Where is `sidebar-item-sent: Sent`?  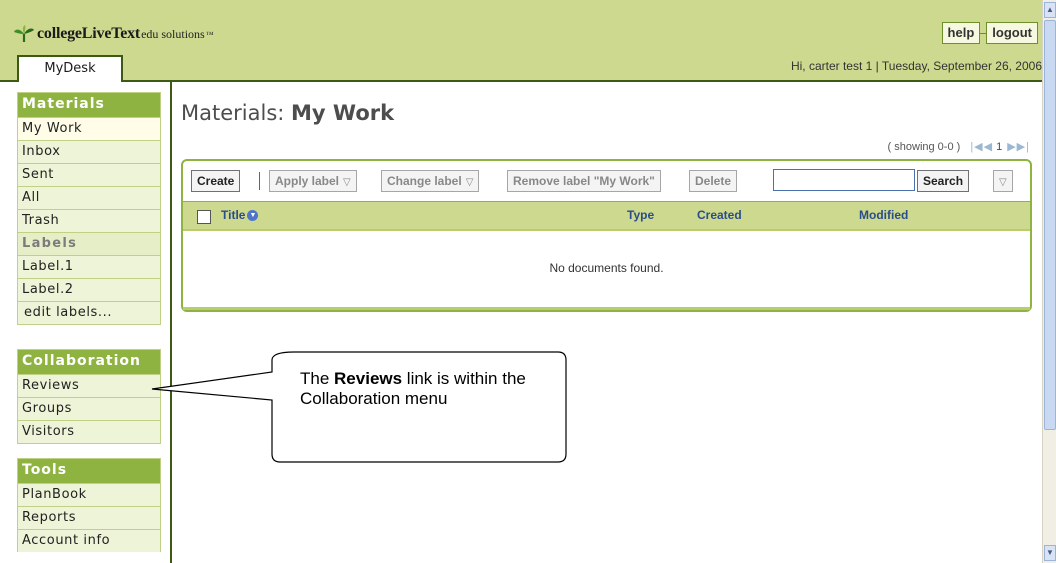
sidebar-item-sent: Sent is located at coordinates (89, 174).